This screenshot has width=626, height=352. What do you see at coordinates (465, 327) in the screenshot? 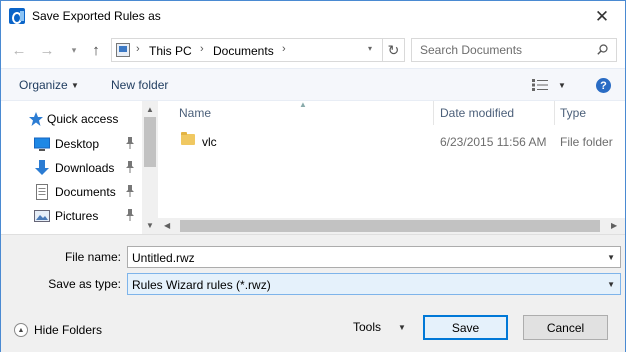
I see `save-button: Save` at bounding box center [465, 327].